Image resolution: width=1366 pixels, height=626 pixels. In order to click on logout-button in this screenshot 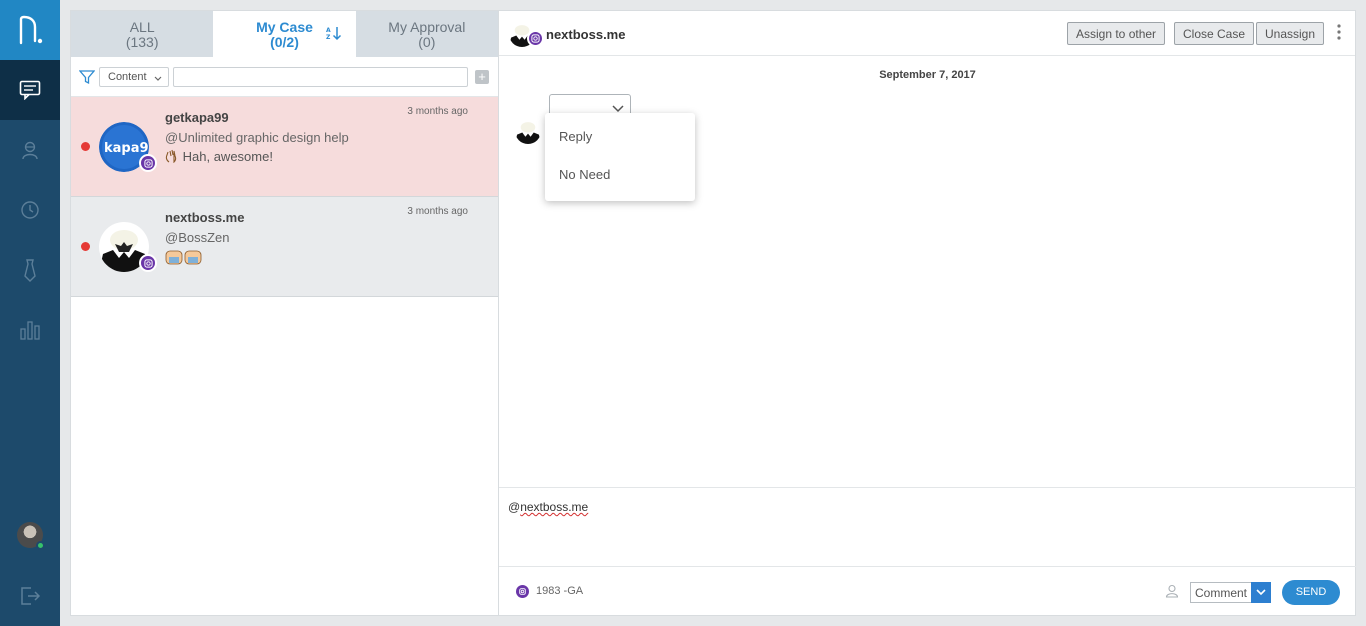, I will do `click(30, 596)`.